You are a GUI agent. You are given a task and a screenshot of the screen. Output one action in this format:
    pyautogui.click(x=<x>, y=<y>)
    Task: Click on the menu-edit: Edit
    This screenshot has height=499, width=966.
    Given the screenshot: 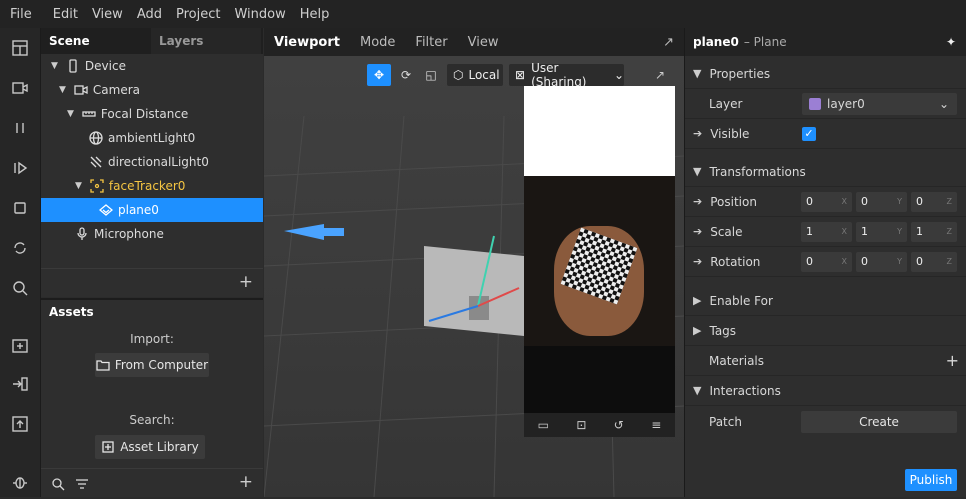 What is the action you would take?
    pyautogui.click(x=65, y=14)
    